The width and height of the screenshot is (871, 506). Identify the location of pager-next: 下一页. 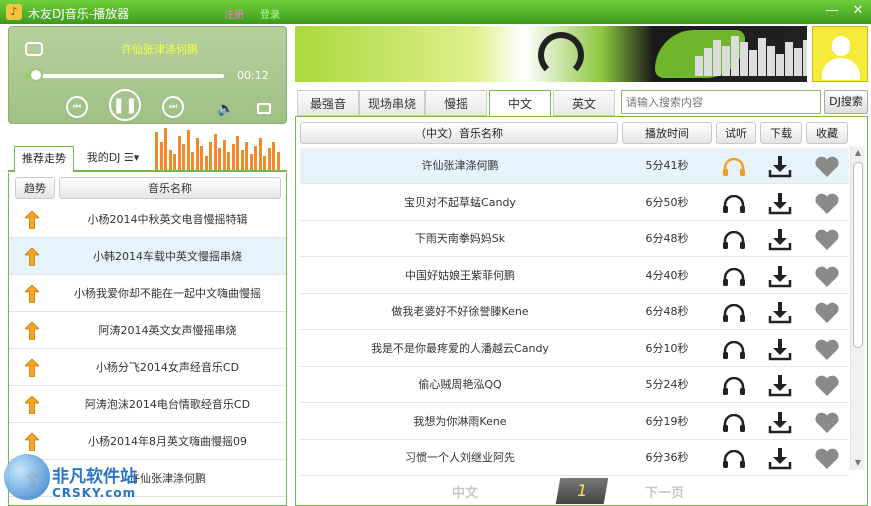
(664, 491).